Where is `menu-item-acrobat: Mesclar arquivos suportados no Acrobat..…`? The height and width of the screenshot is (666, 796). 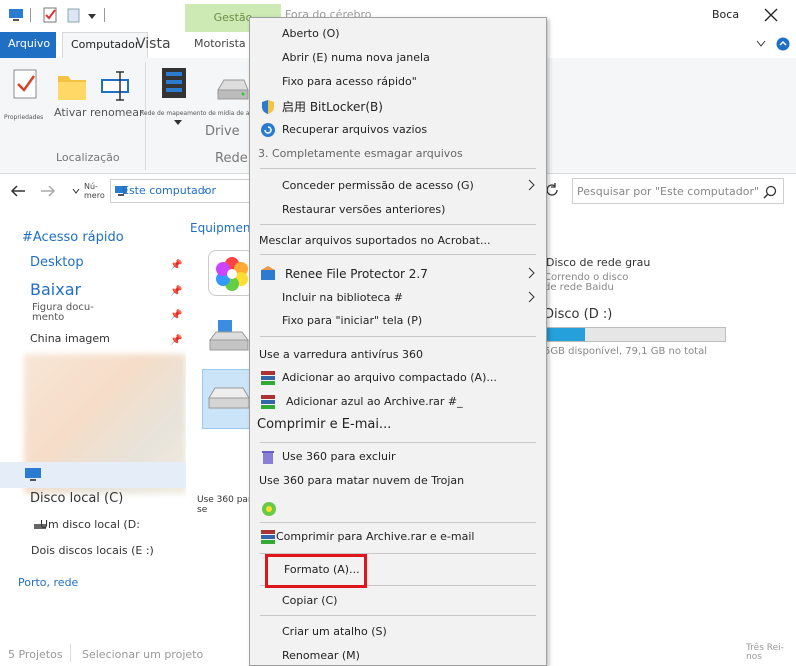
menu-item-acrobat: Mesclar arquivos suportados no Acrobat..… is located at coordinates (398, 241).